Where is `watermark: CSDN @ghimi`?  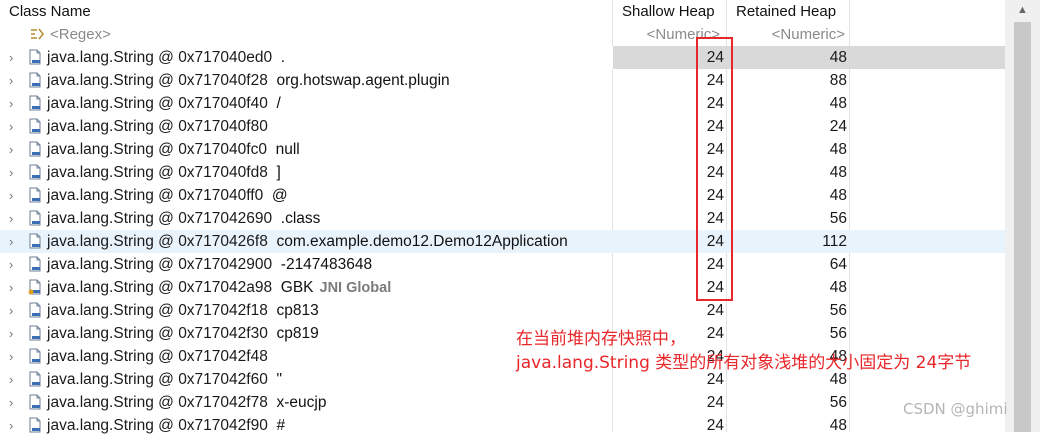
watermark: CSDN @ghimi is located at coordinates (955, 409).